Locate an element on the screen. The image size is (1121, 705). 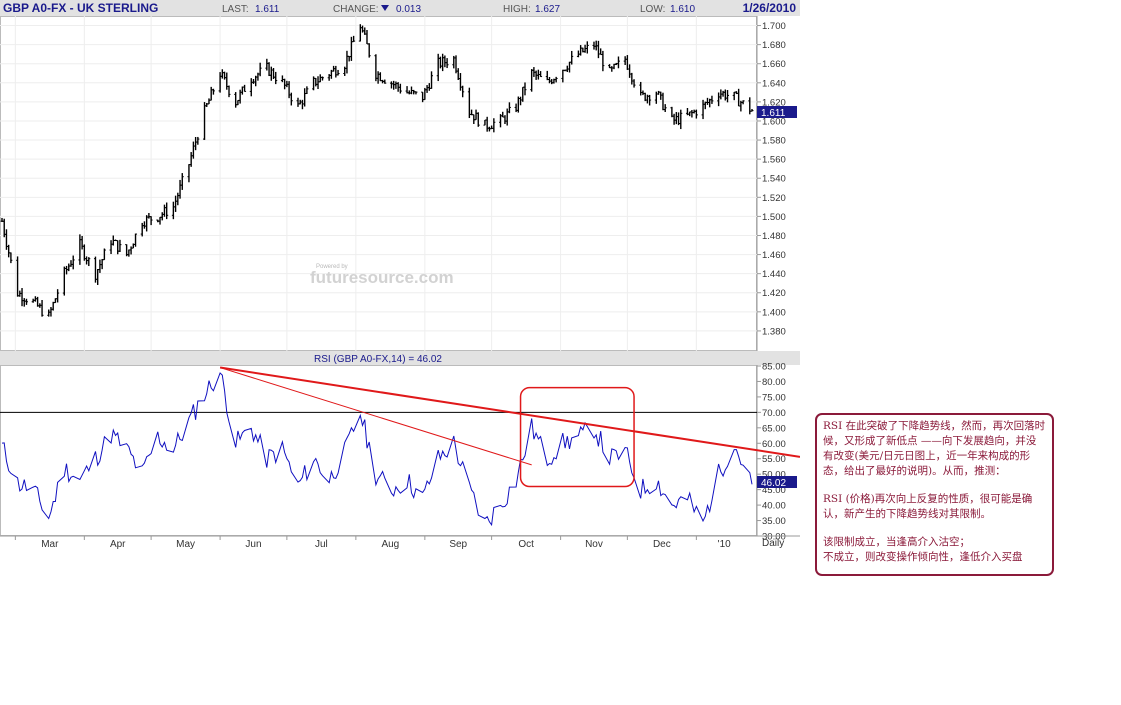
rsi-current-label: 46.02 is located at coordinates (773, 483).